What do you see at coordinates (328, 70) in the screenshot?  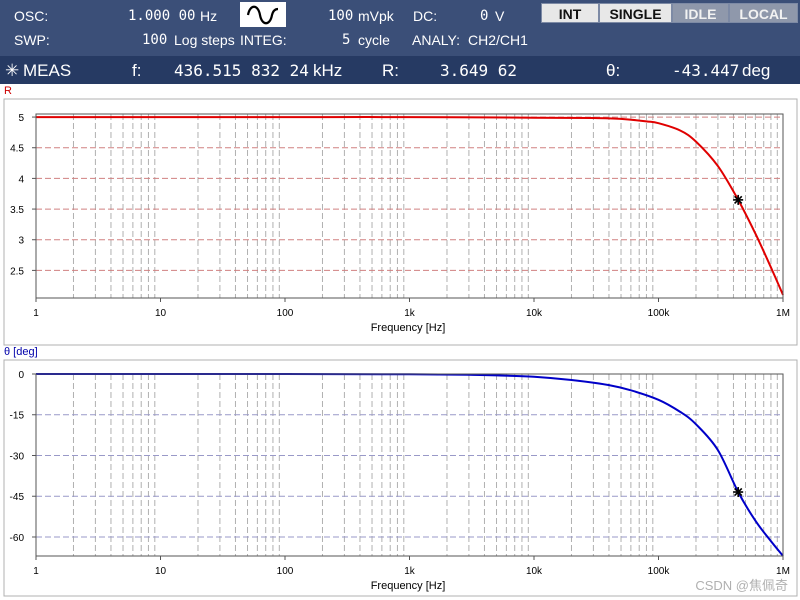 I see `frequency-unit: kHz` at bounding box center [328, 70].